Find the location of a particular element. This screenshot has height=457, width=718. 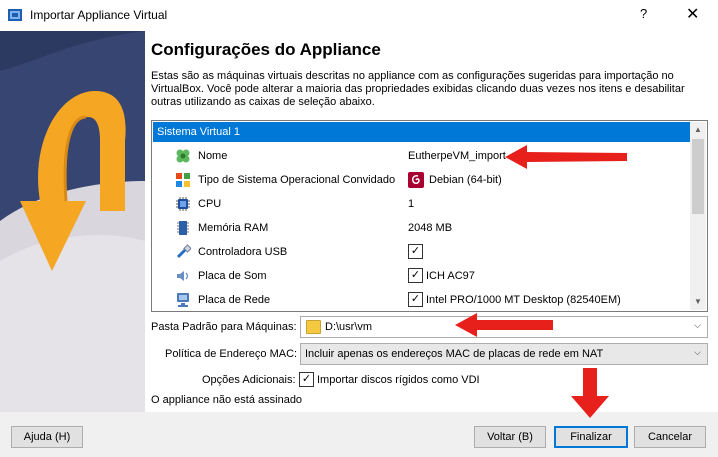

scroll-up-icon: ▲ is located at coordinates (698, 130).